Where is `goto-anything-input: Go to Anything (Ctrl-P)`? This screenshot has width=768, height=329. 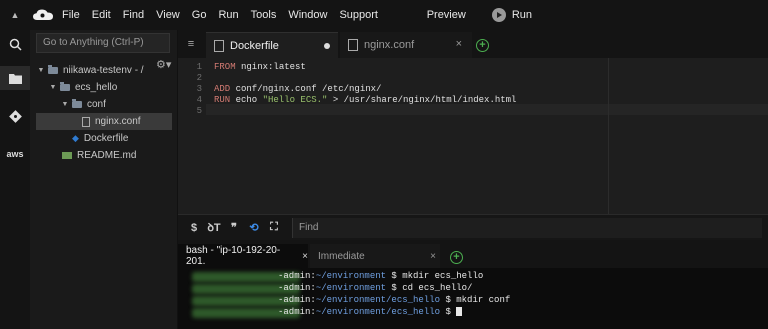
goto-anything-input: Go to Anything (Ctrl-P) is located at coordinates (103, 43).